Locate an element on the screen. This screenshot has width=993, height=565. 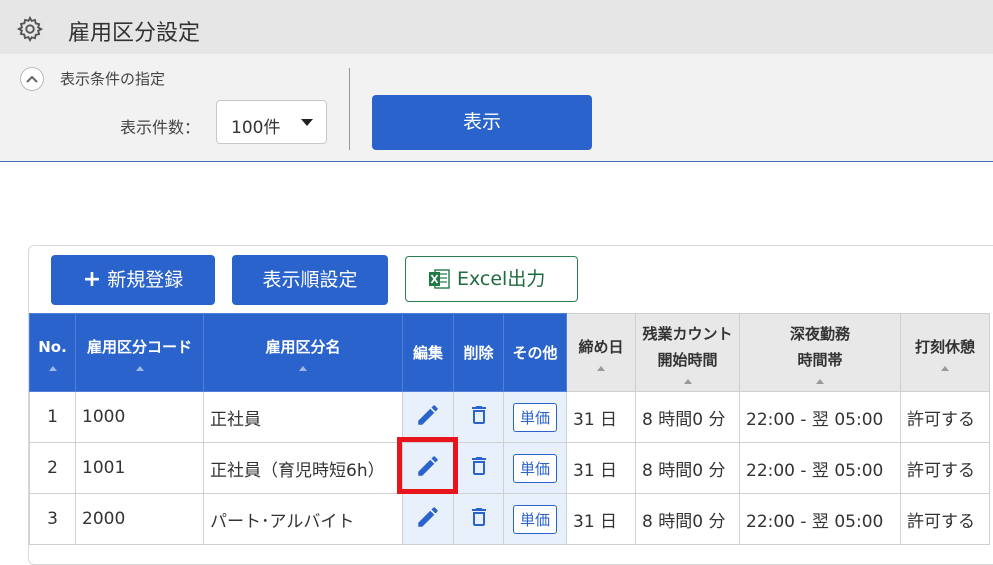
chevron-up-icon is located at coordinates (32, 79).